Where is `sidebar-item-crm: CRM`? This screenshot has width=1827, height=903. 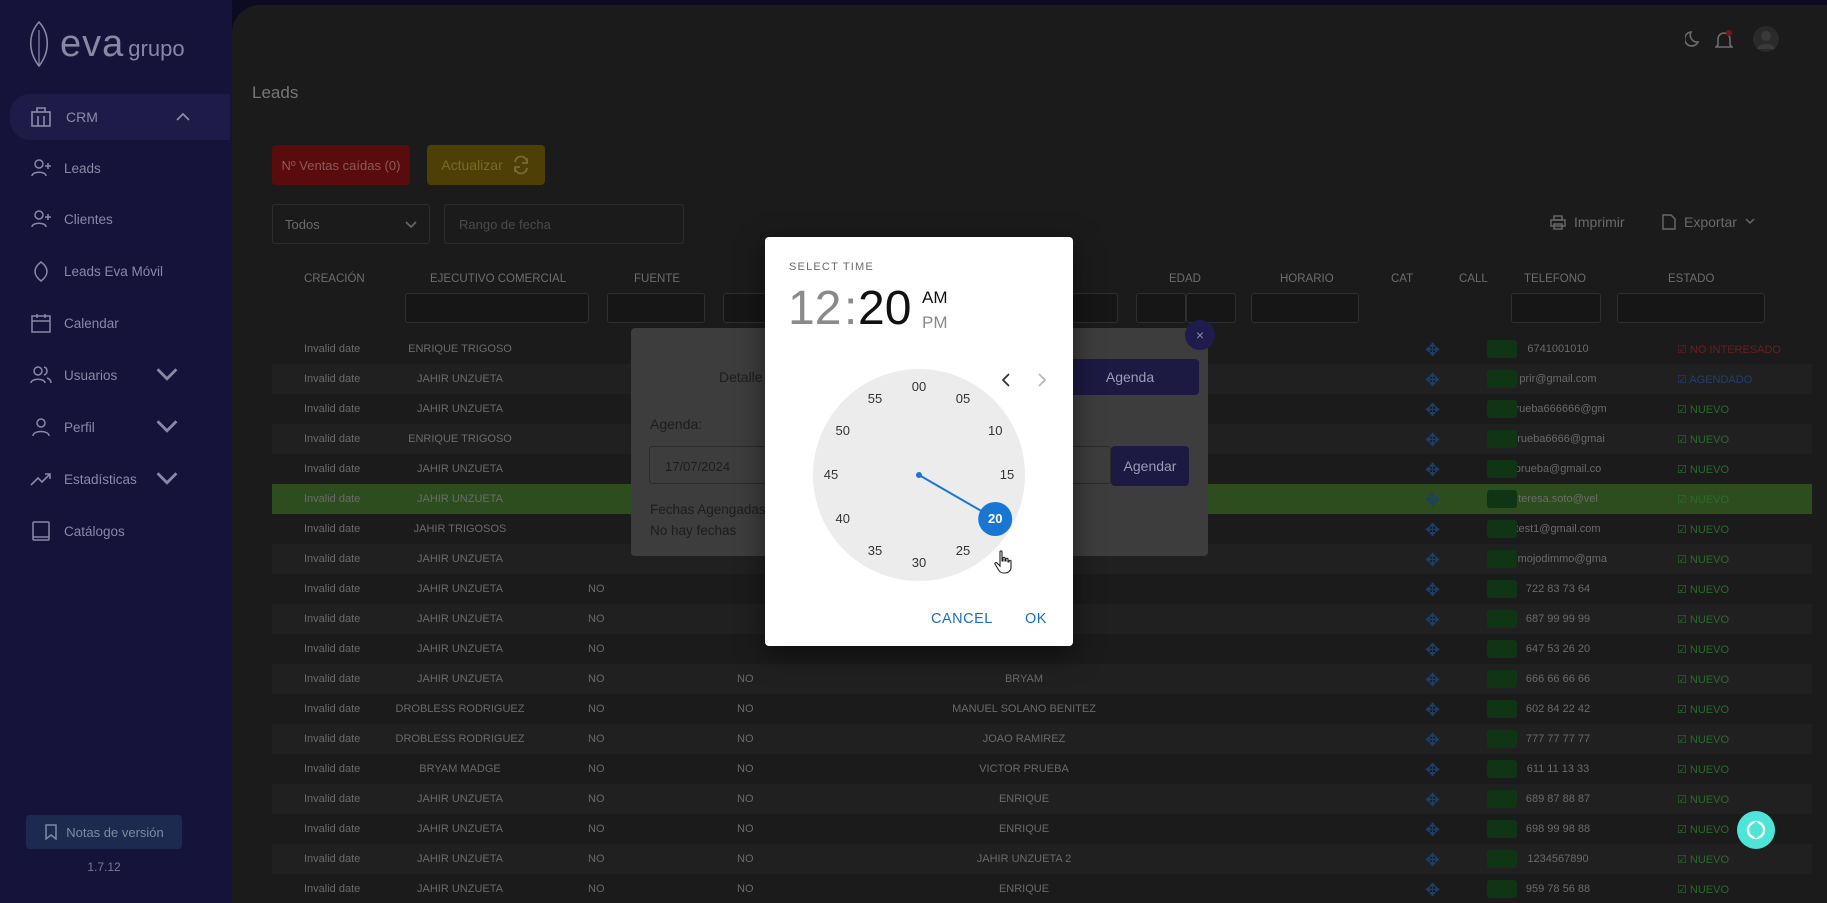 sidebar-item-crm: CRM is located at coordinates (120, 117).